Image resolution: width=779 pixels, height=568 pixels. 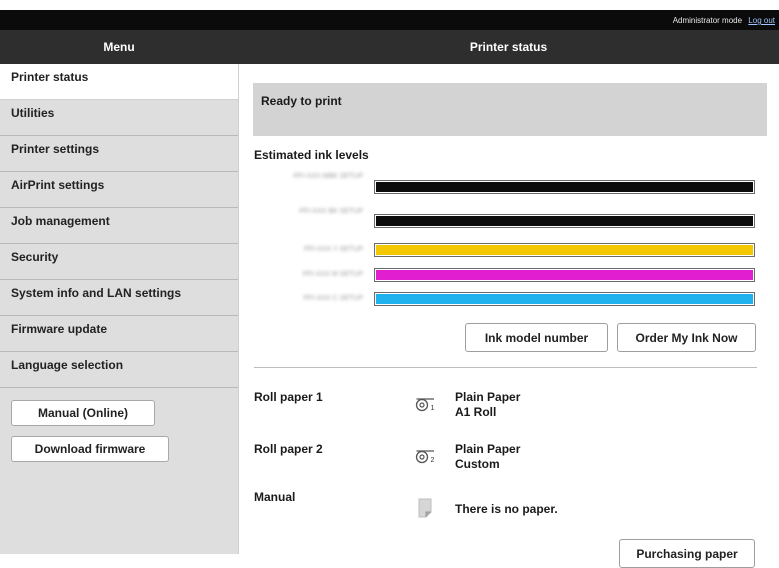 I want to click on ink-label: PFI-XXX Y SETUP, so click(x=333, y=249).